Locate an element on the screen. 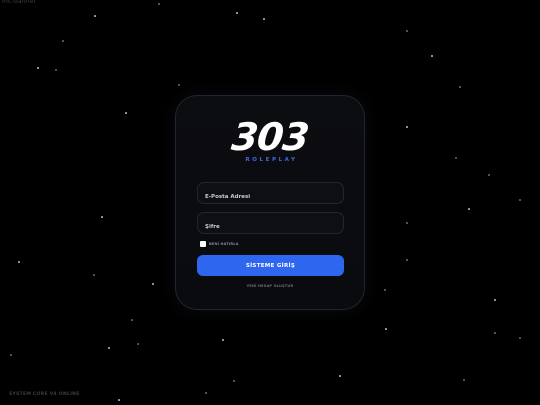 The height and width of the screenshot is (405, 540). brand-logo: 303 ROLEPLAY is located at coordinates (270, 139).